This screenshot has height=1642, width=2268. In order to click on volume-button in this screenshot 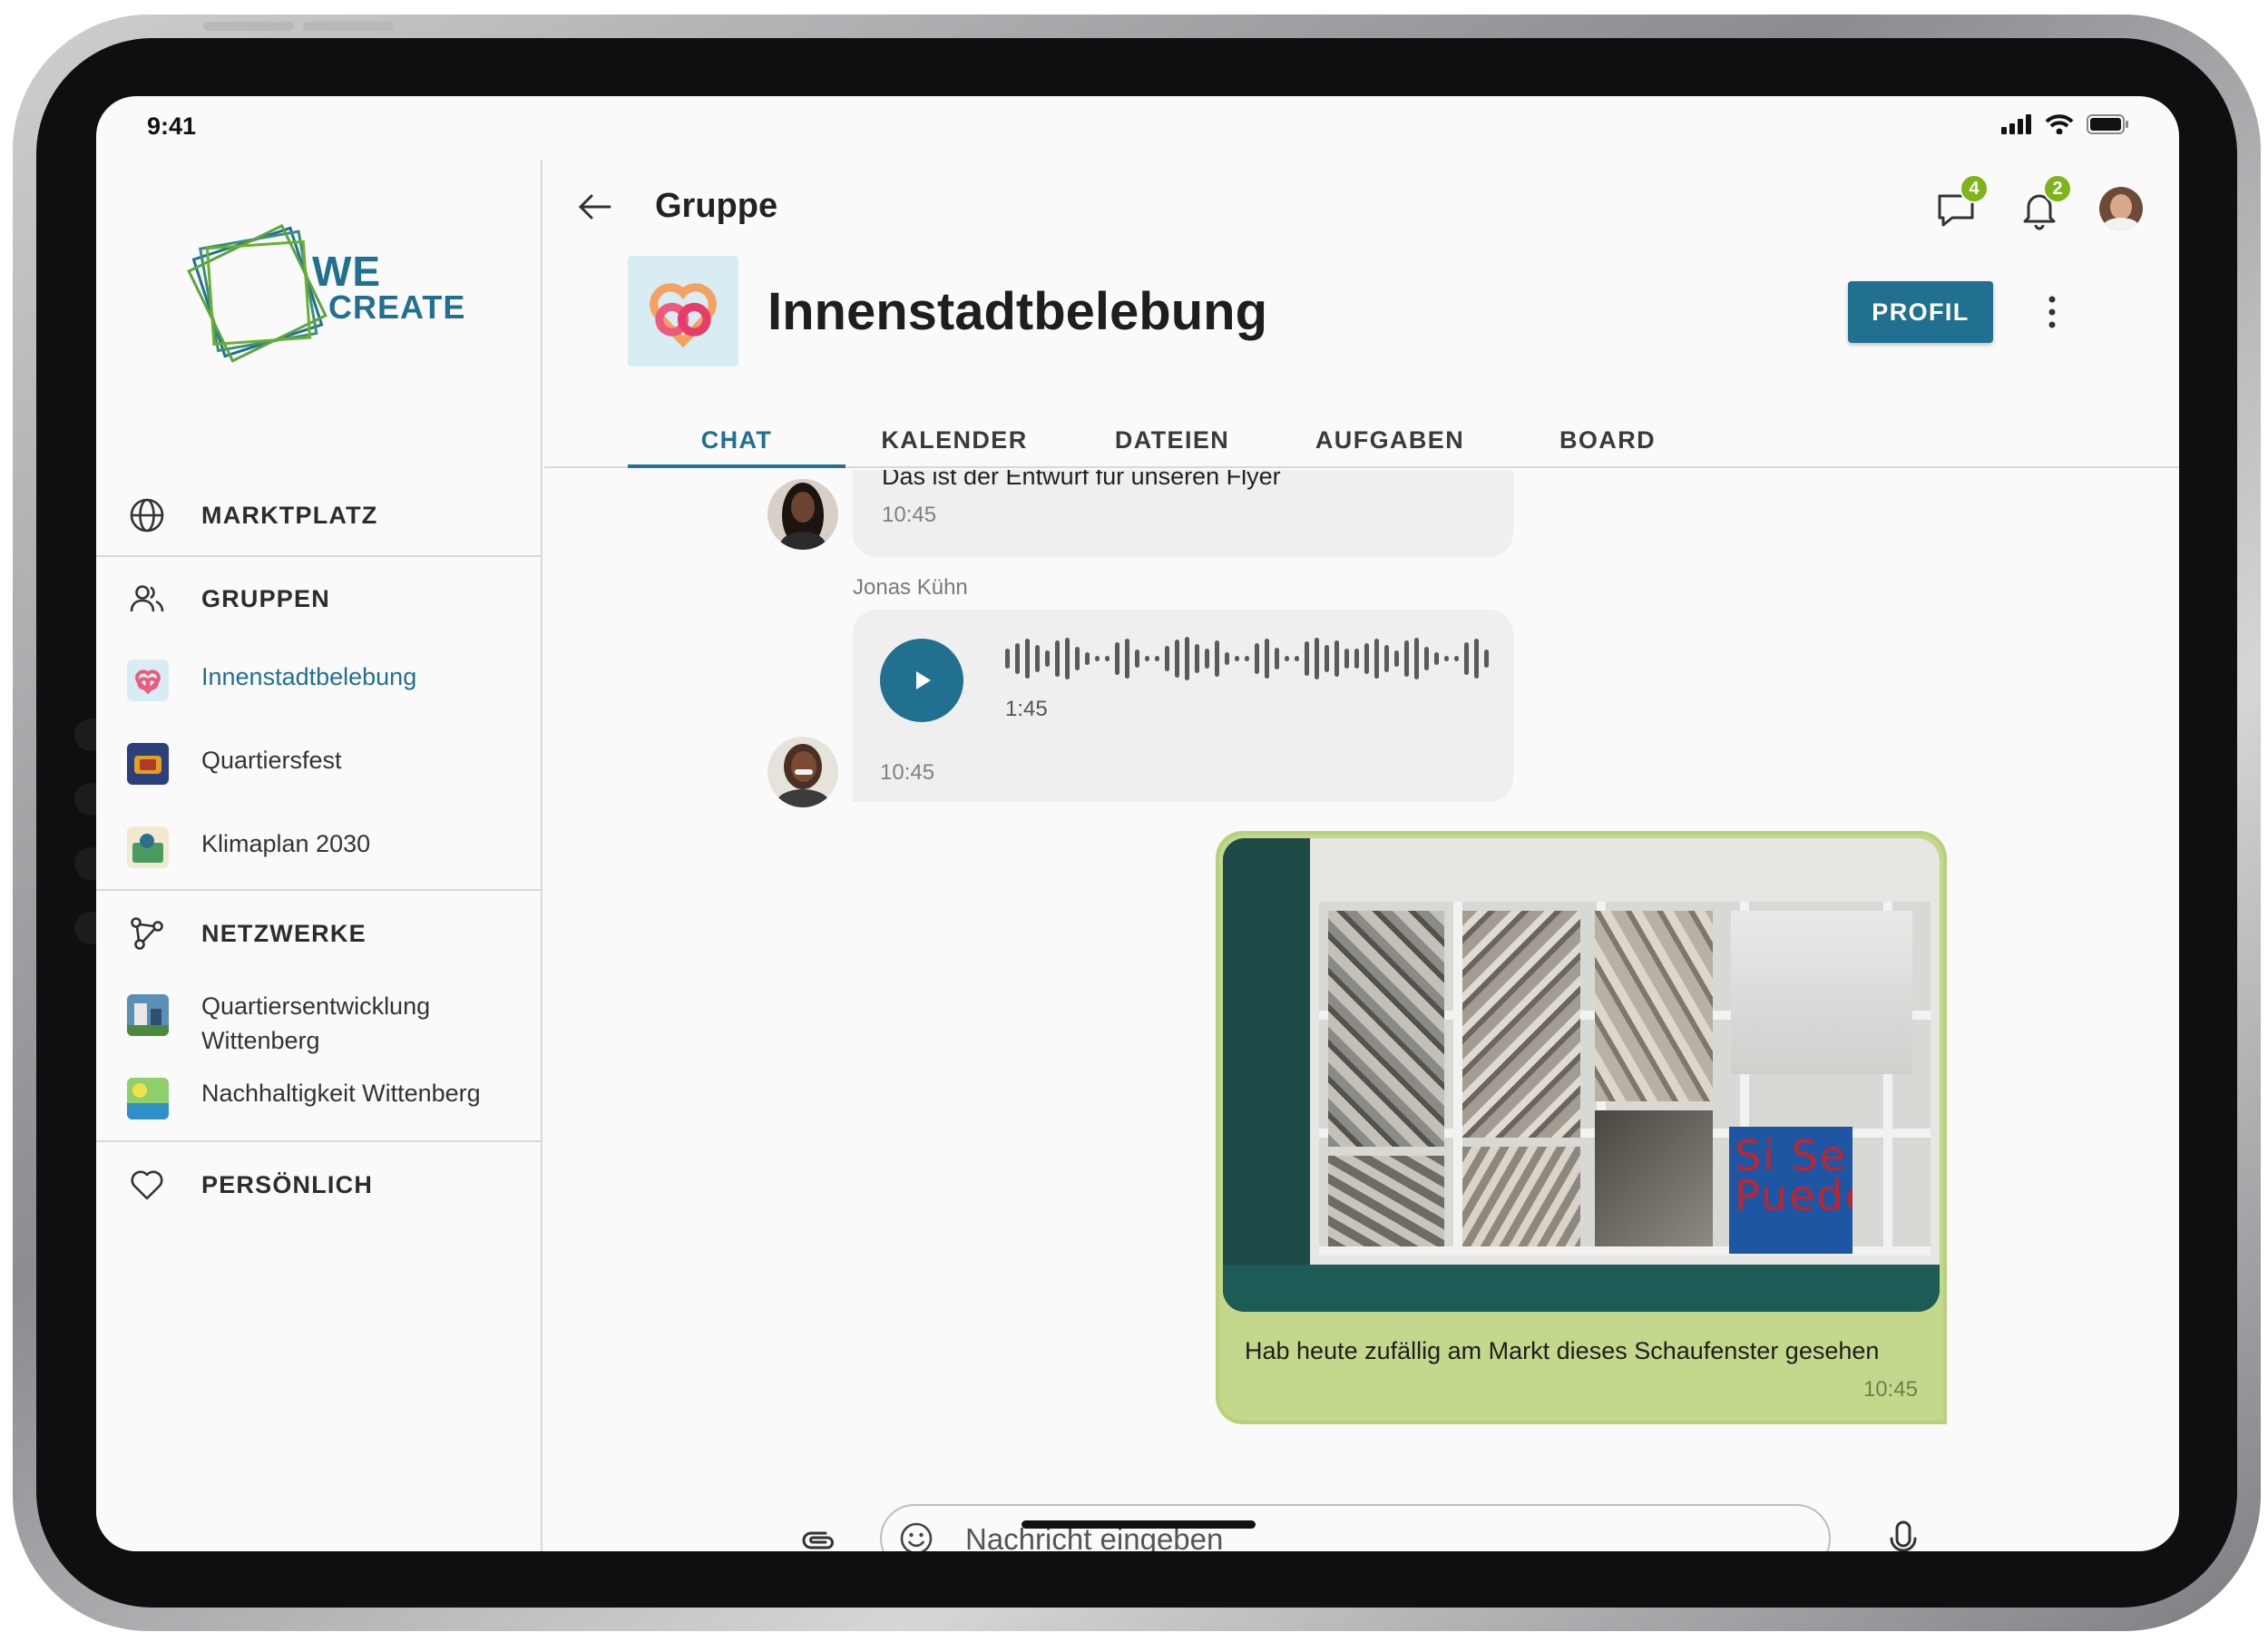, I will do `click(349, 27)`.